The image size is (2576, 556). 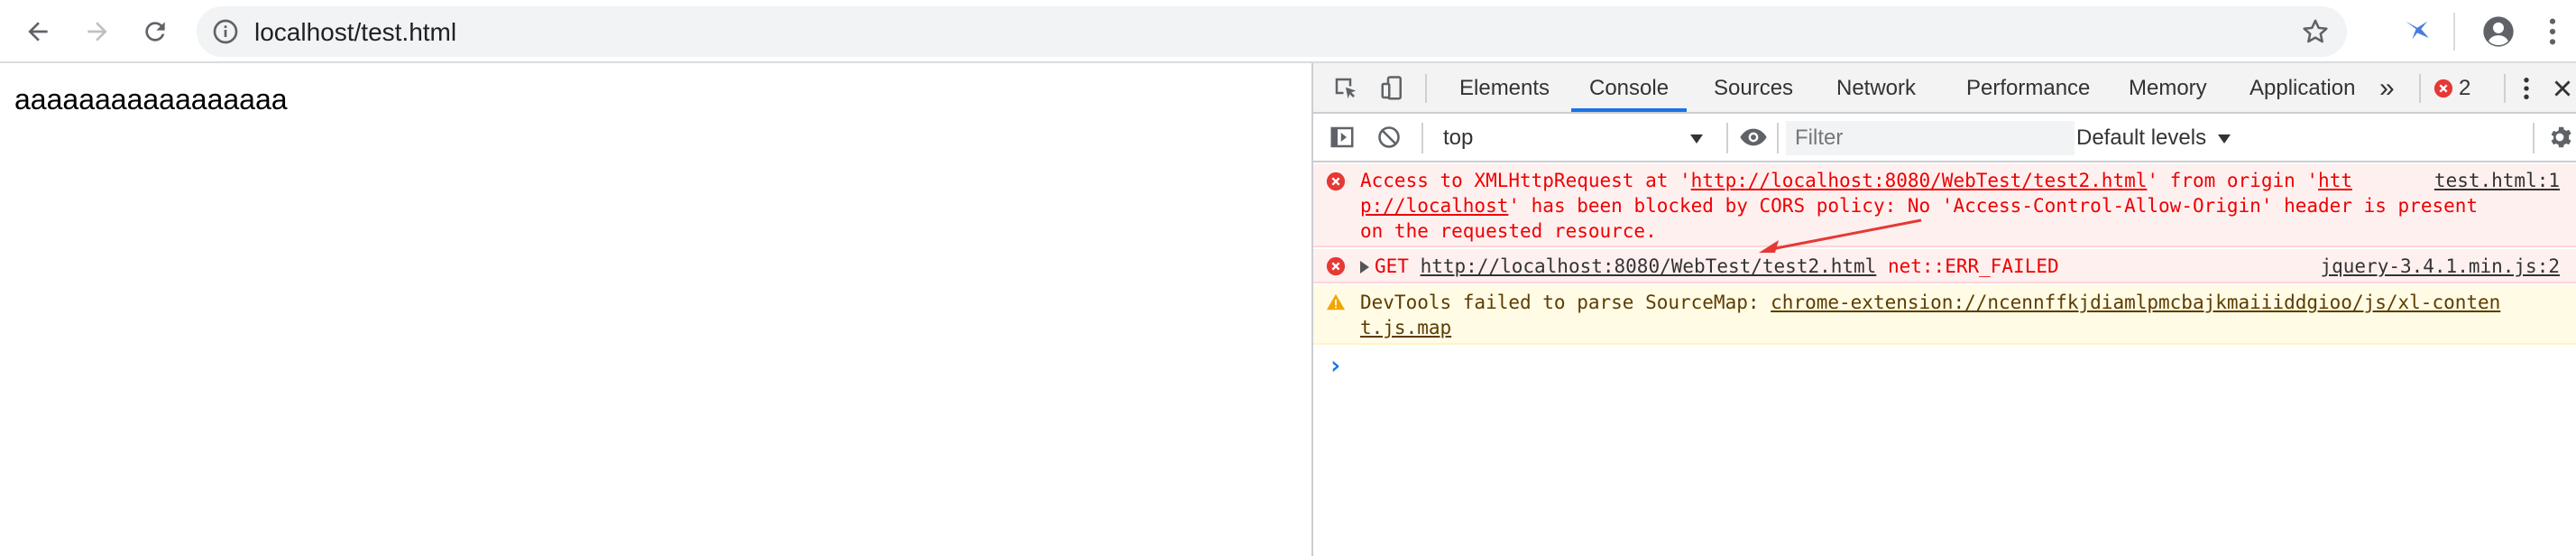 What do you see at coordinates (1504, 87) in the screenshot?
I see `tab-elements: Elements` at bounding box center [1504, 87].